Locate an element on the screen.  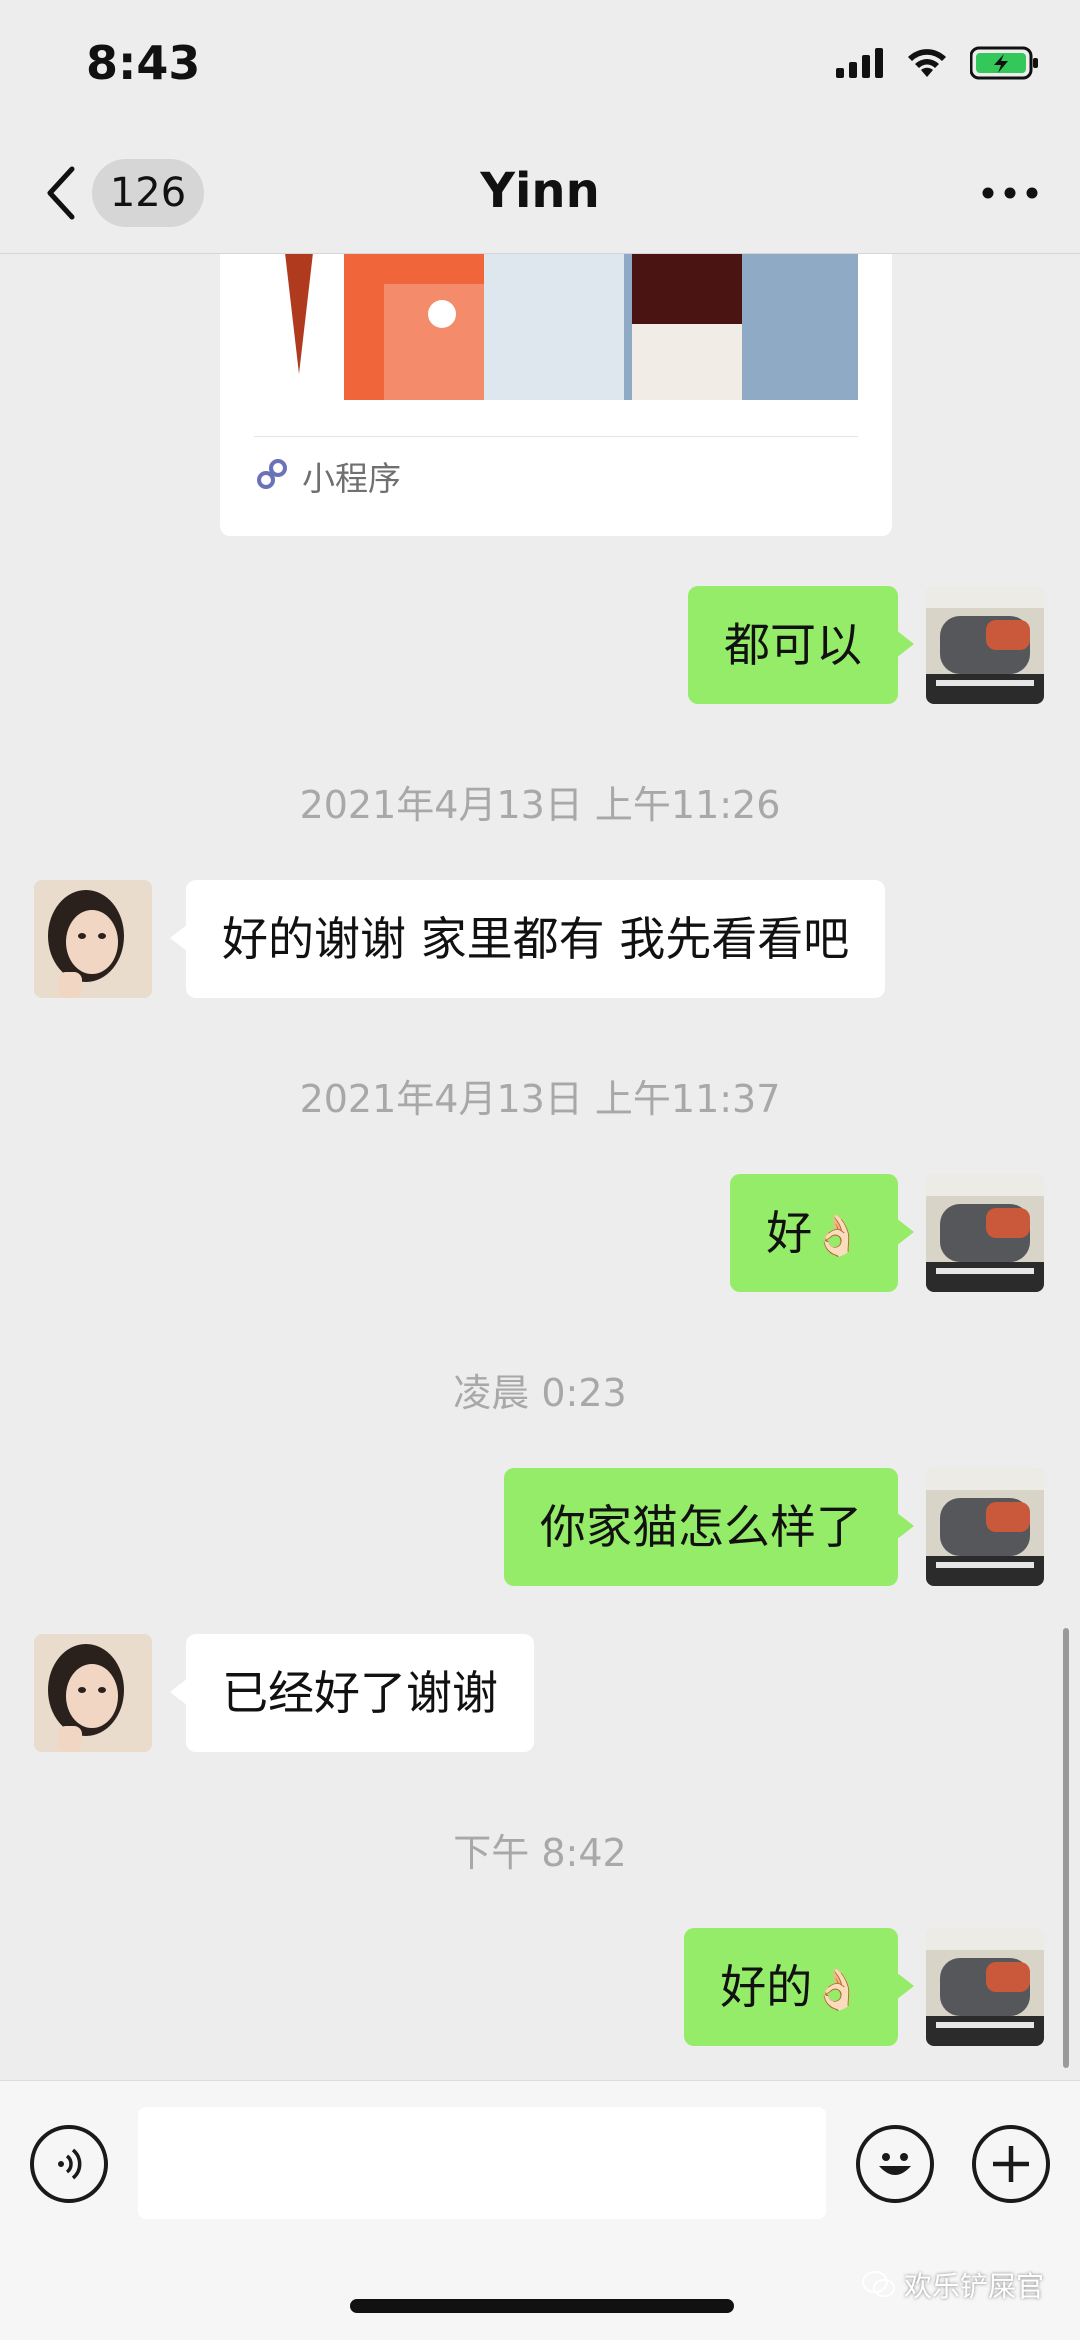
smiley-icon is located at coordinates (895, 2164).